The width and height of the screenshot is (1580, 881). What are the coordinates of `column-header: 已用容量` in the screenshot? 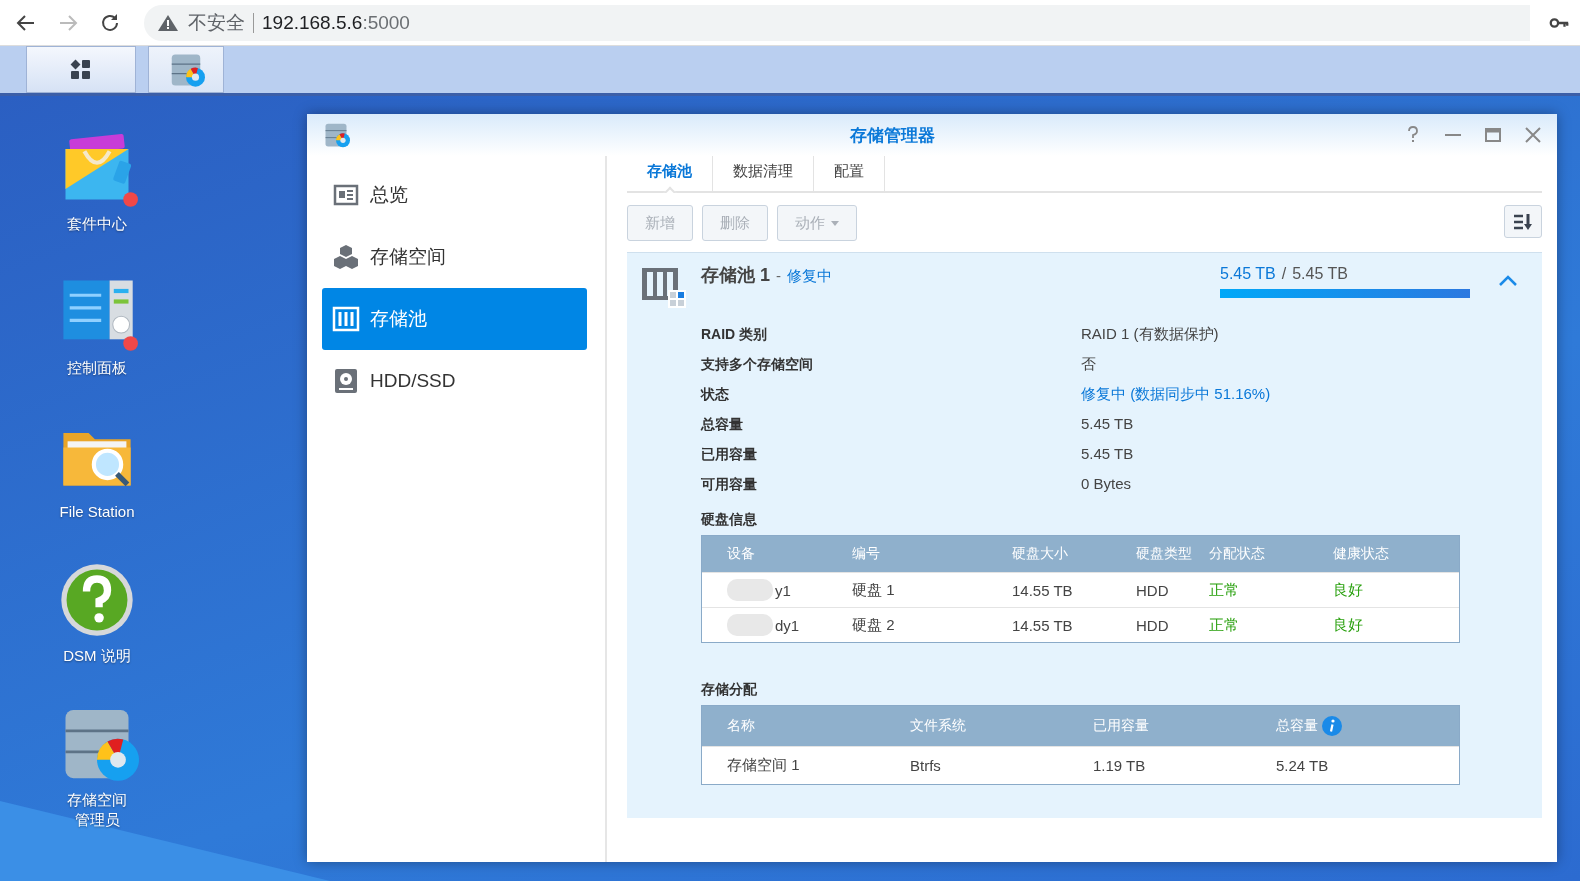 It's located at (1121, 726).